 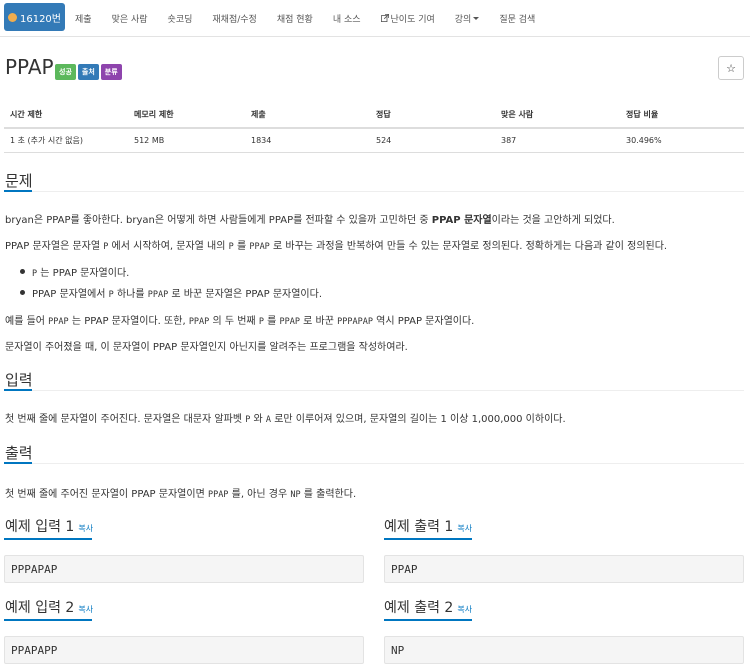 I want to click on sample-input-2-box: PPAPAPP, so click(x=184, y=650).